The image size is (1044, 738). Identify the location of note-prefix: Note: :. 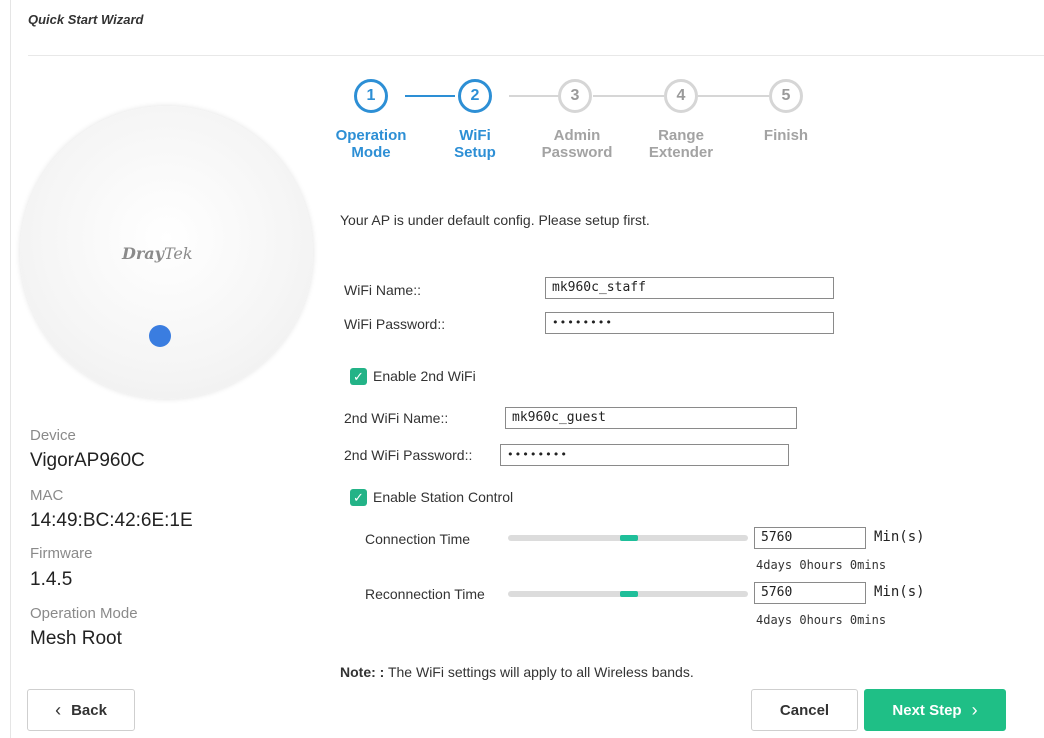
(362, 672).